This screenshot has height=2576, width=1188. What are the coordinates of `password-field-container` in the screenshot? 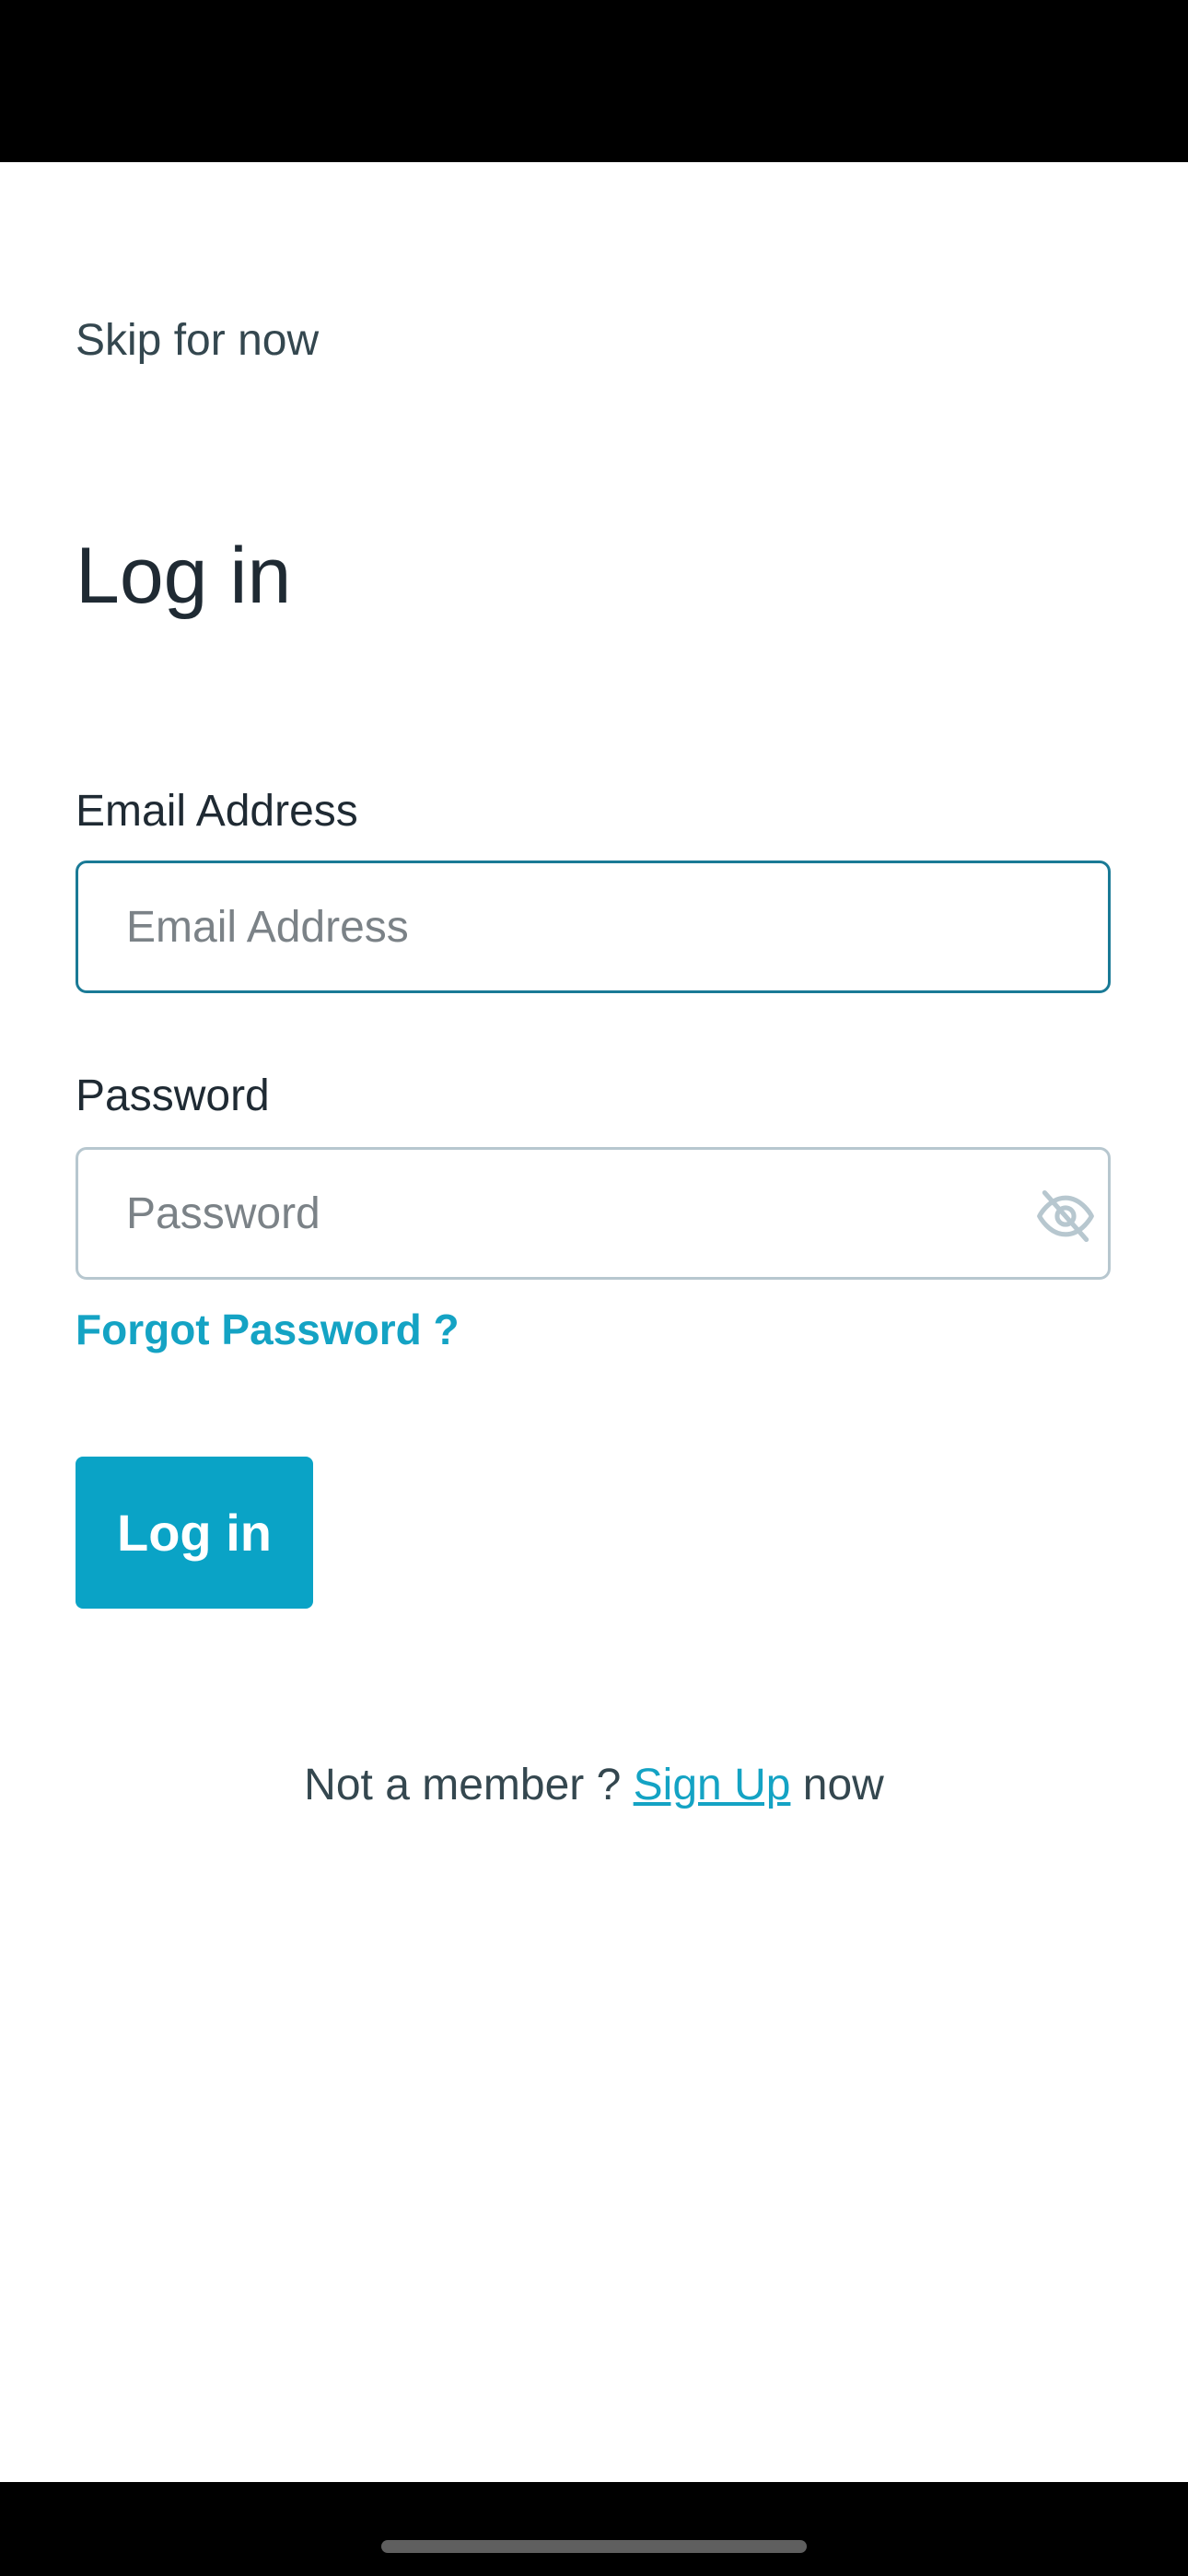 It's located at (593, 1213).